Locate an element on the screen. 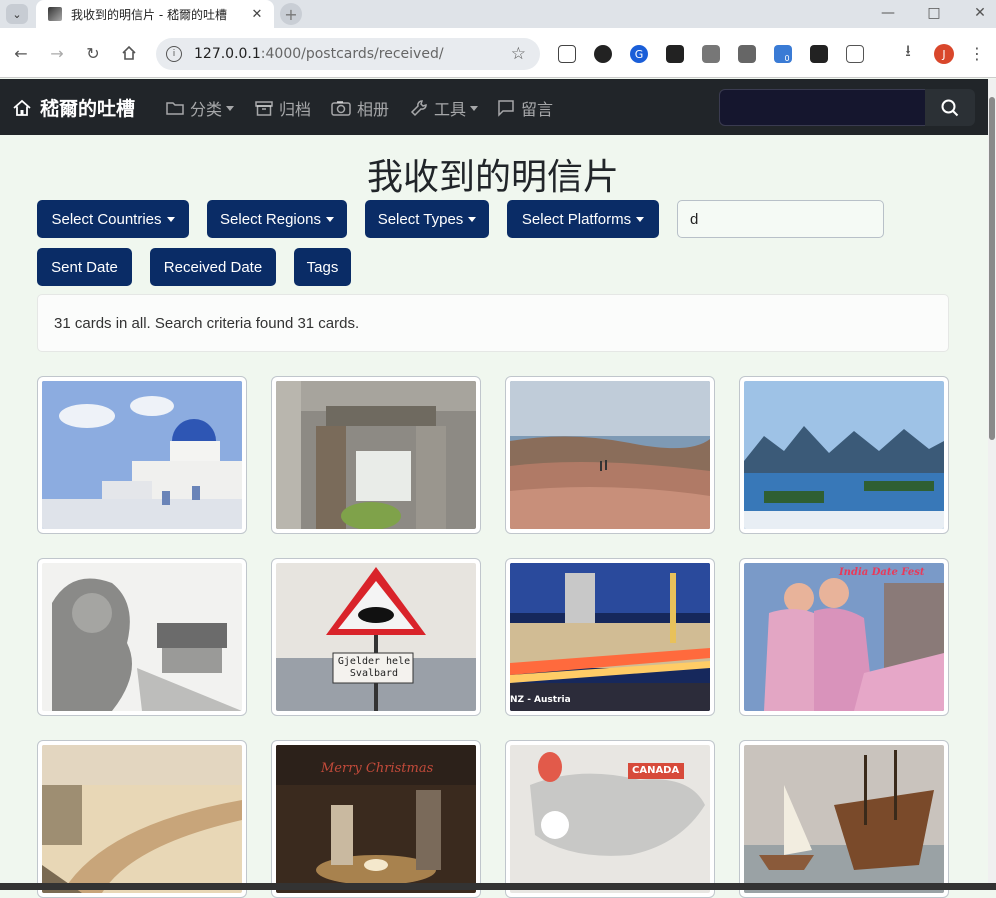 This screenshot has width=996, height=898. nav-item-label: 分类 is located at coordinates (206, 109).